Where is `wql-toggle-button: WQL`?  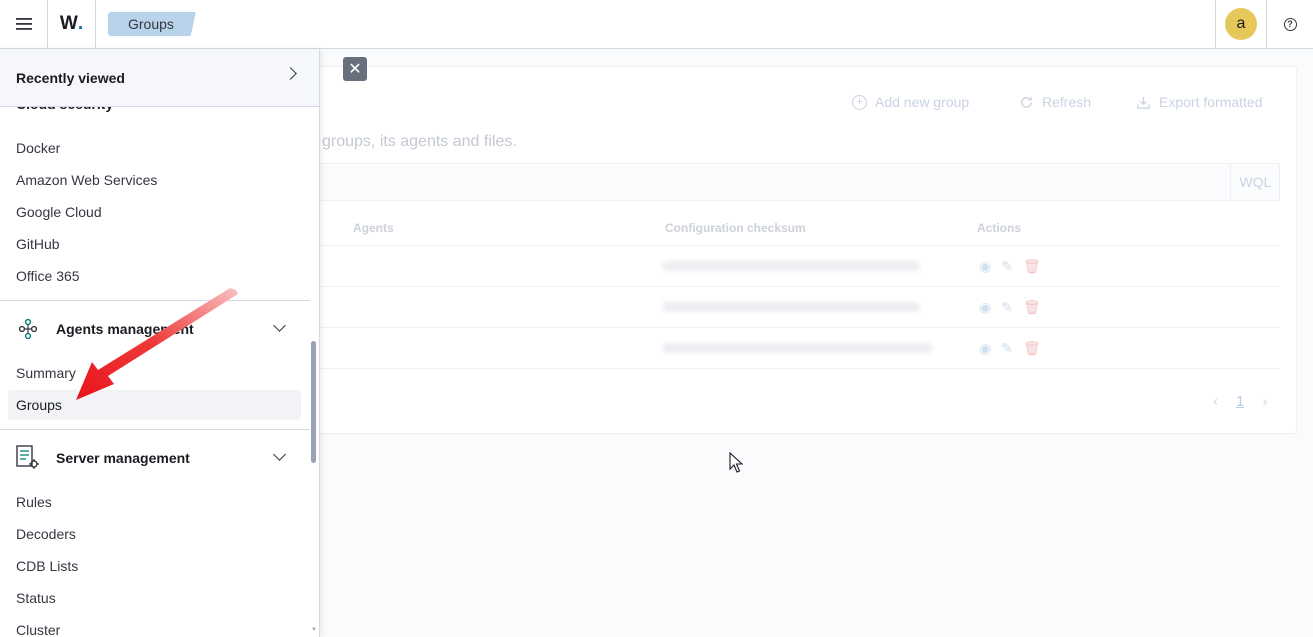
wql-toggle-button: WQL is located at coordinates (1255, 182).